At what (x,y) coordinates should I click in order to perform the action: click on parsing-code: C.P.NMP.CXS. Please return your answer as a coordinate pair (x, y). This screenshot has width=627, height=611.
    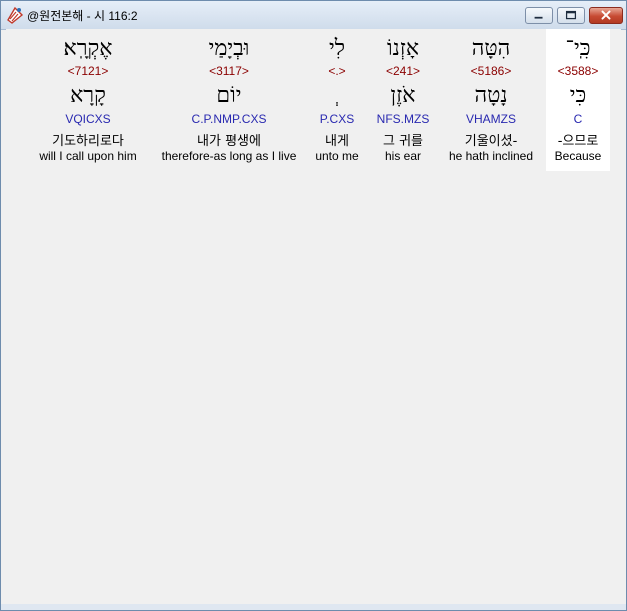
    Looking at the image, I should click on (229, 119).